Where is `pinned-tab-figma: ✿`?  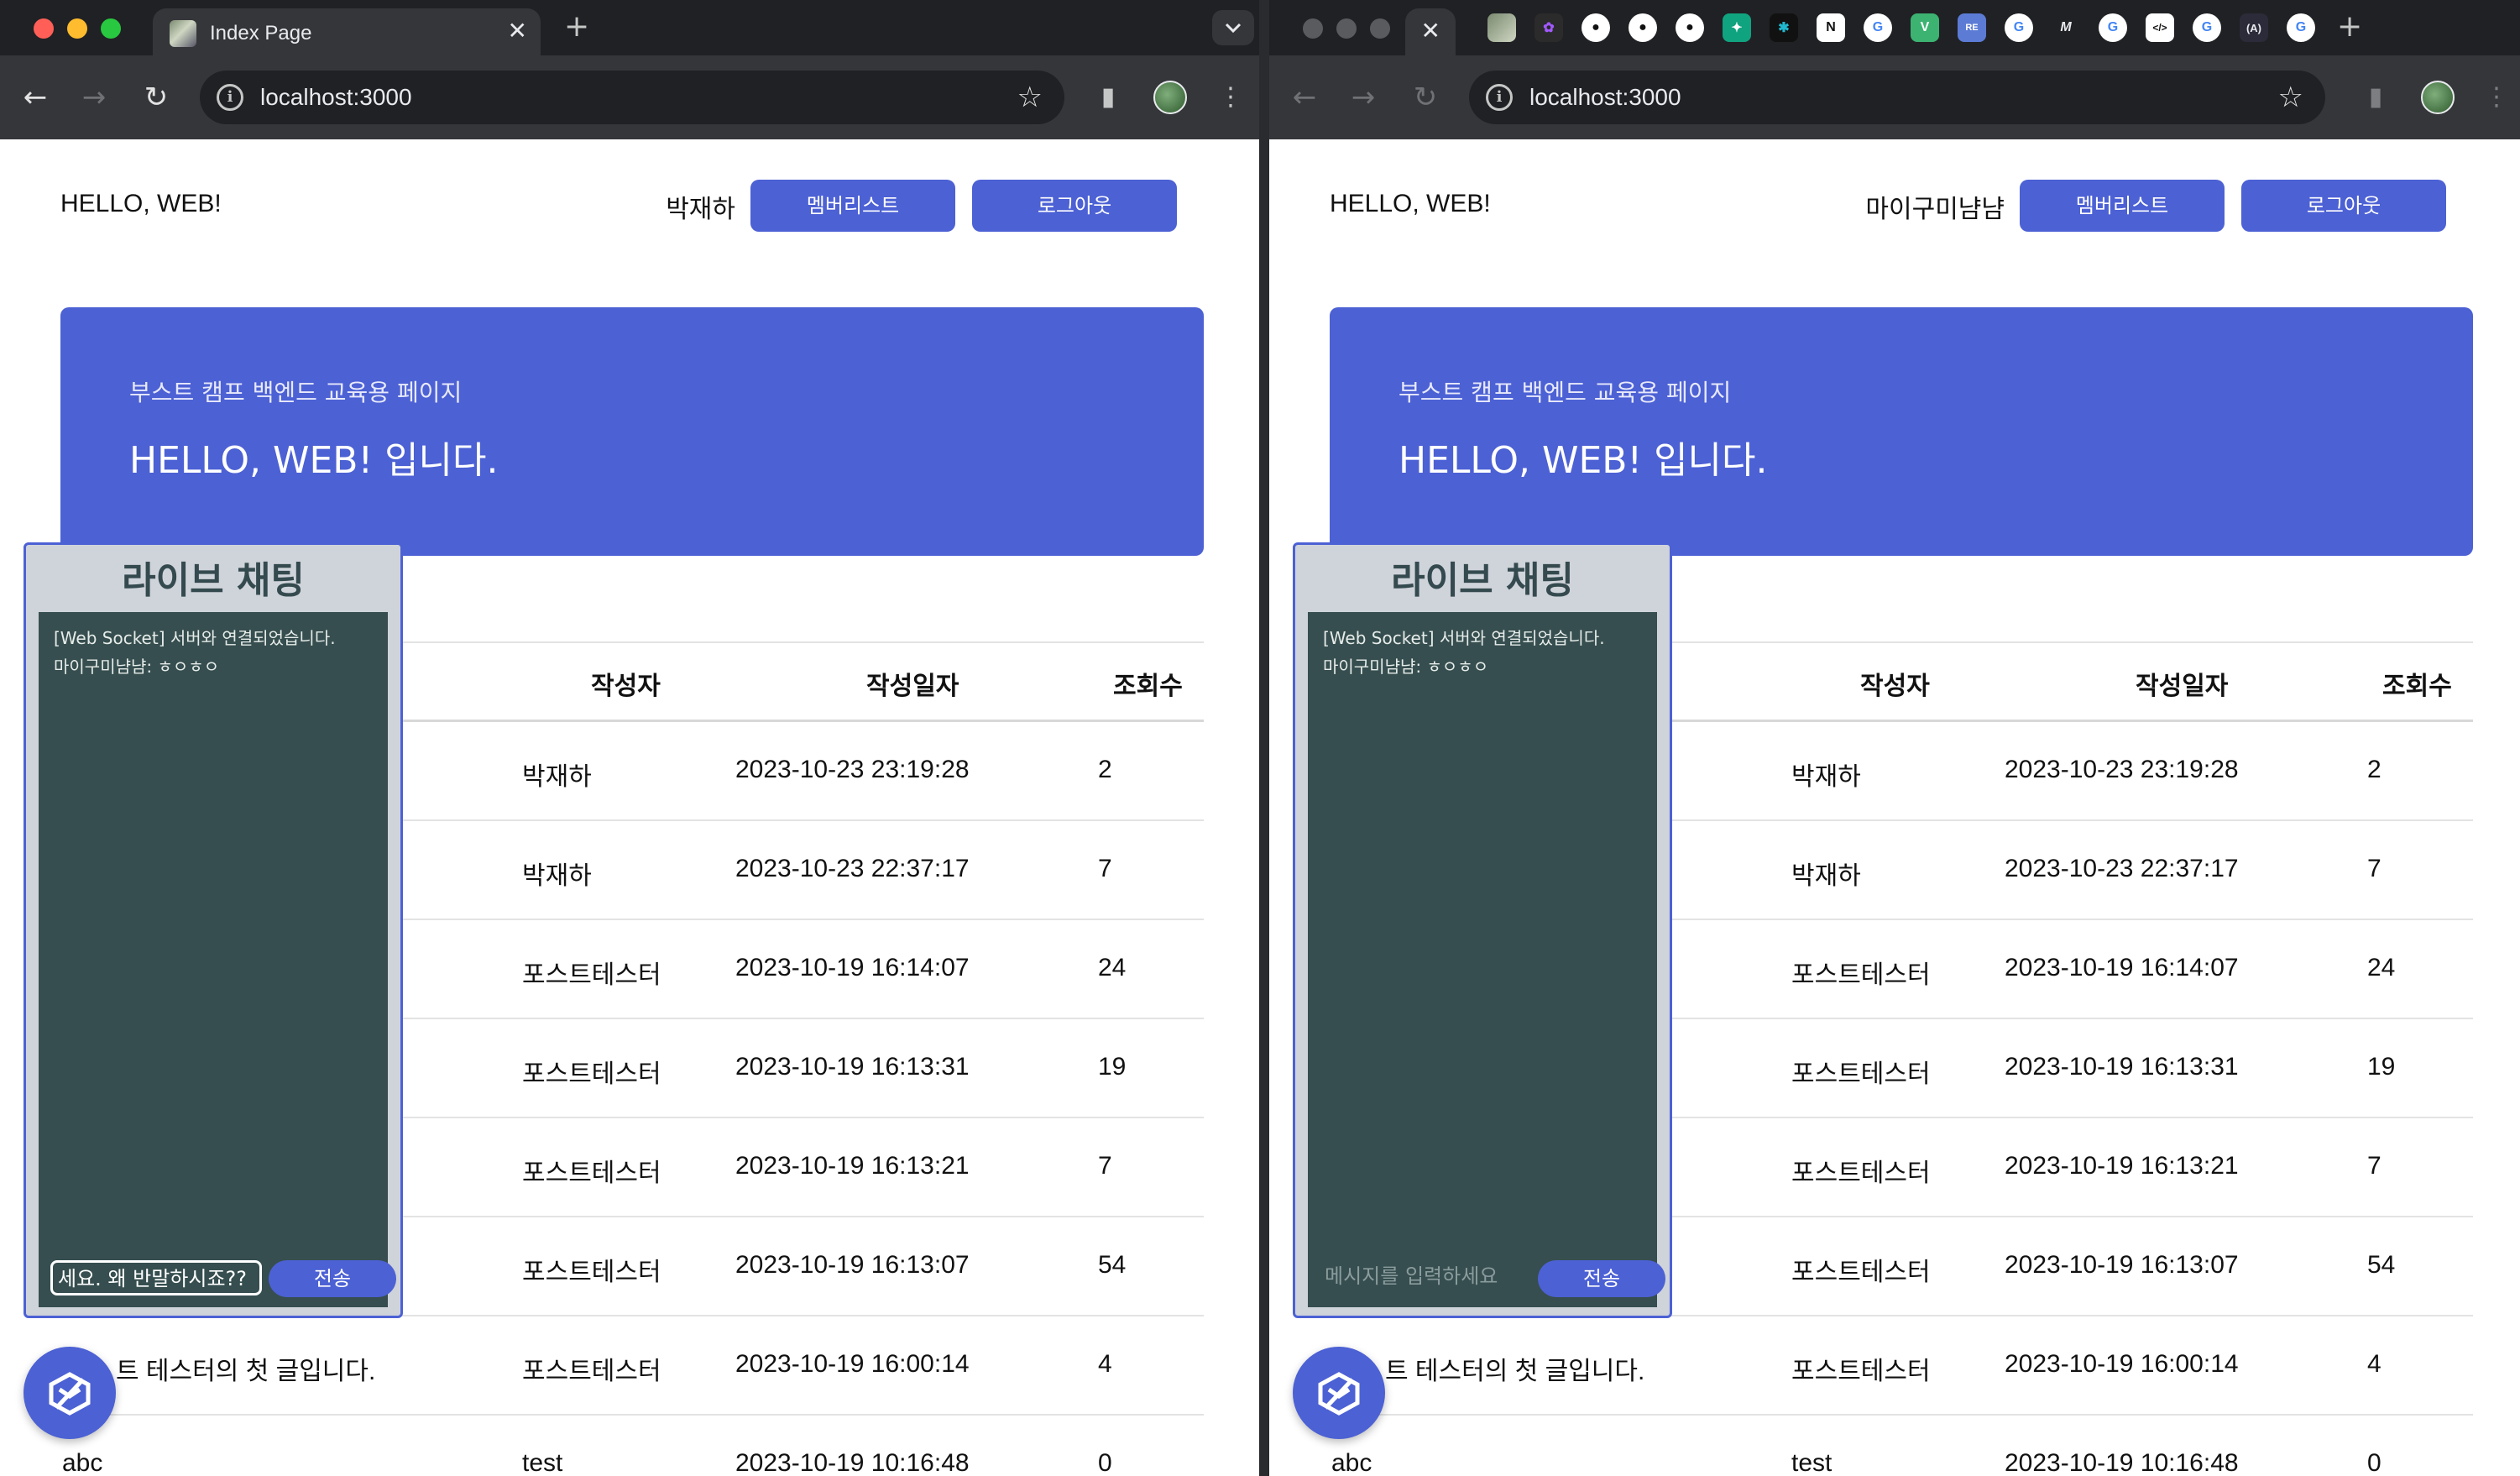 pinned-tab-figma: ✿ is located at coordinates (1548, 27).